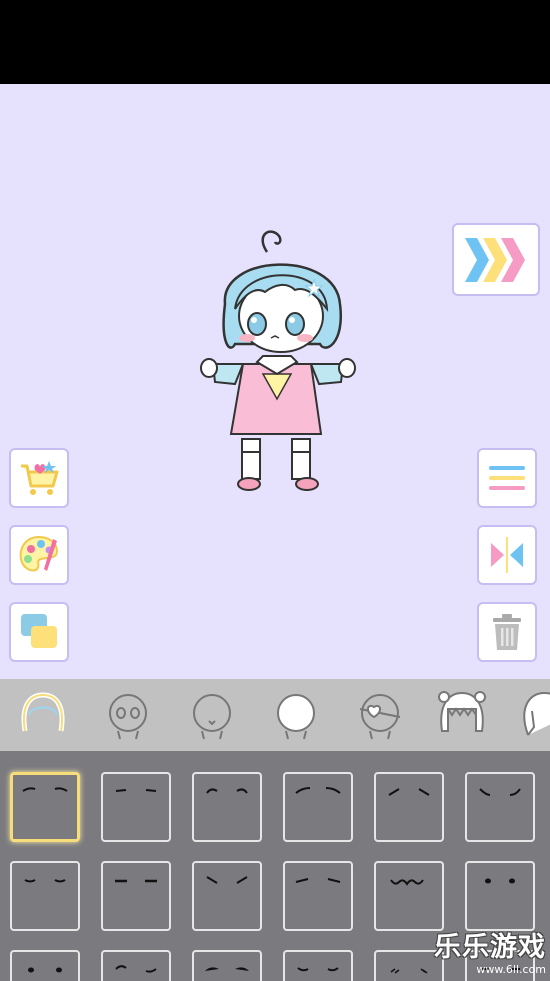 The image size is (550, 981). What do you see at coordinates (511, 969) in the screenshot?
I see `watermark-url: www.6ll.com` at bounding box center [511, 969].